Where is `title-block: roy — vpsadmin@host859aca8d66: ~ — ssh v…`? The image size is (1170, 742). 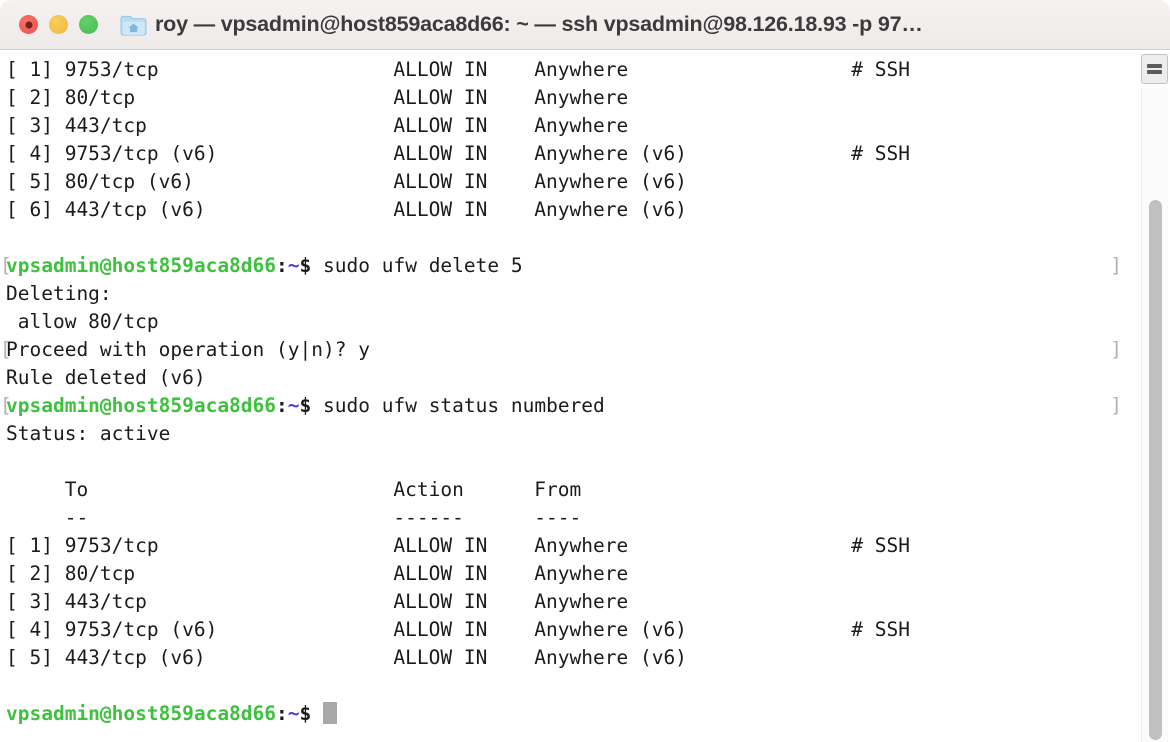
title-block: roy — vpsadmin@host859aca8d66: ~ — ssh v… is located at coordinates (521, 24).